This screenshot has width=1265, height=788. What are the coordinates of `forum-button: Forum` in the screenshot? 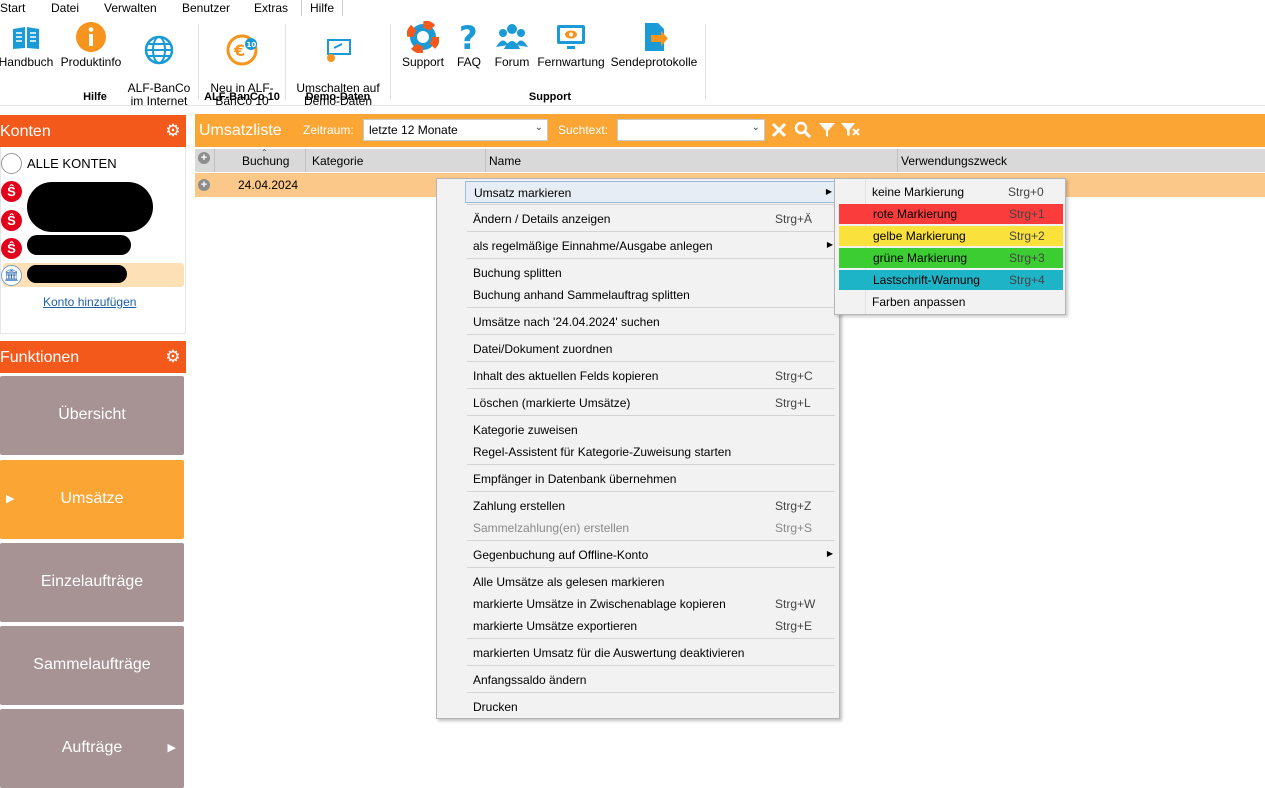 It's located at (512, 45).